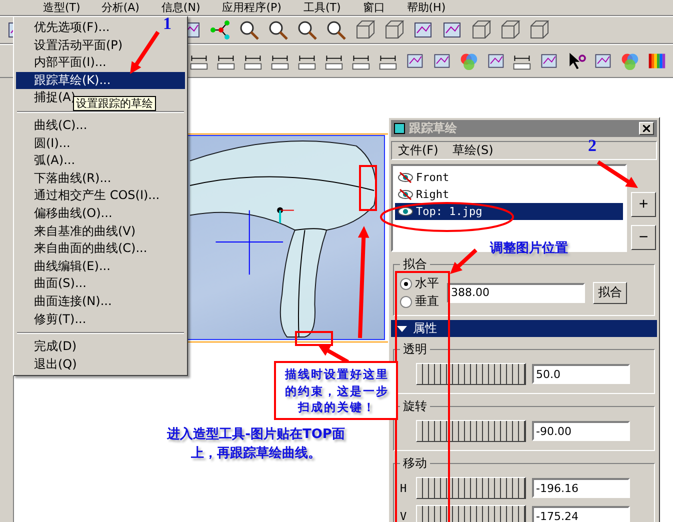 The image size is (673, 522). What do you see at coordinates (509, 211) in the screenshot?
I see `sketch-list-item: Top: 1.jpg` at bounding box center [509, 211].